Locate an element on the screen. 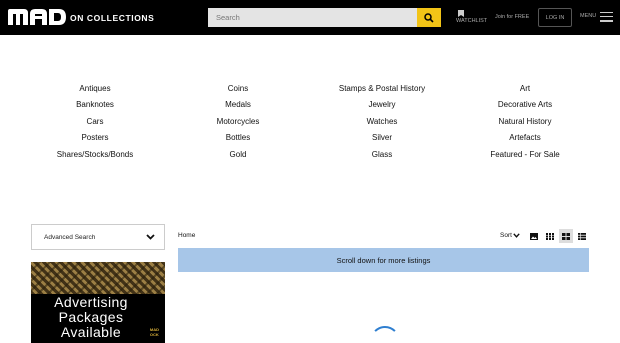 The height and width of the screenshot is (343, 620). grid-view-icon is located at coordinates (550, 236).